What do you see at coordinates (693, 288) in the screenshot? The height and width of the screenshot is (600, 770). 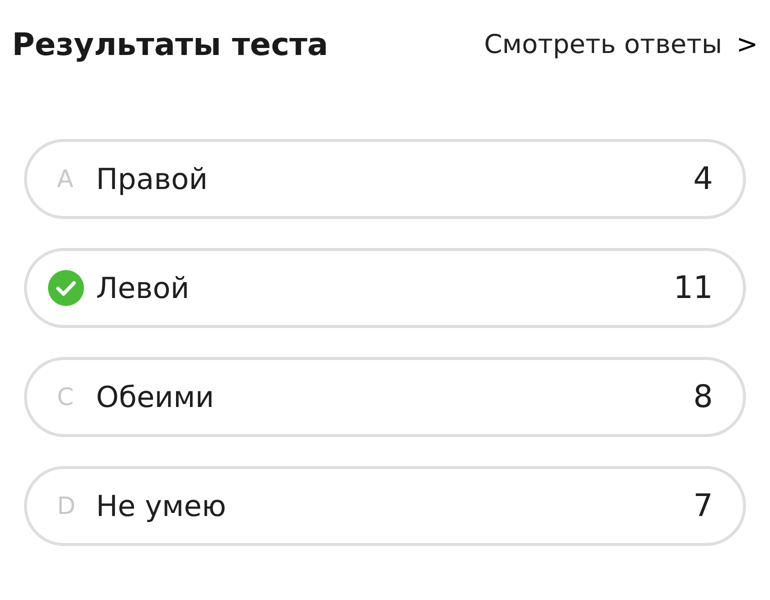 I see `vote-count: 11` at bounding box center [693, 288].